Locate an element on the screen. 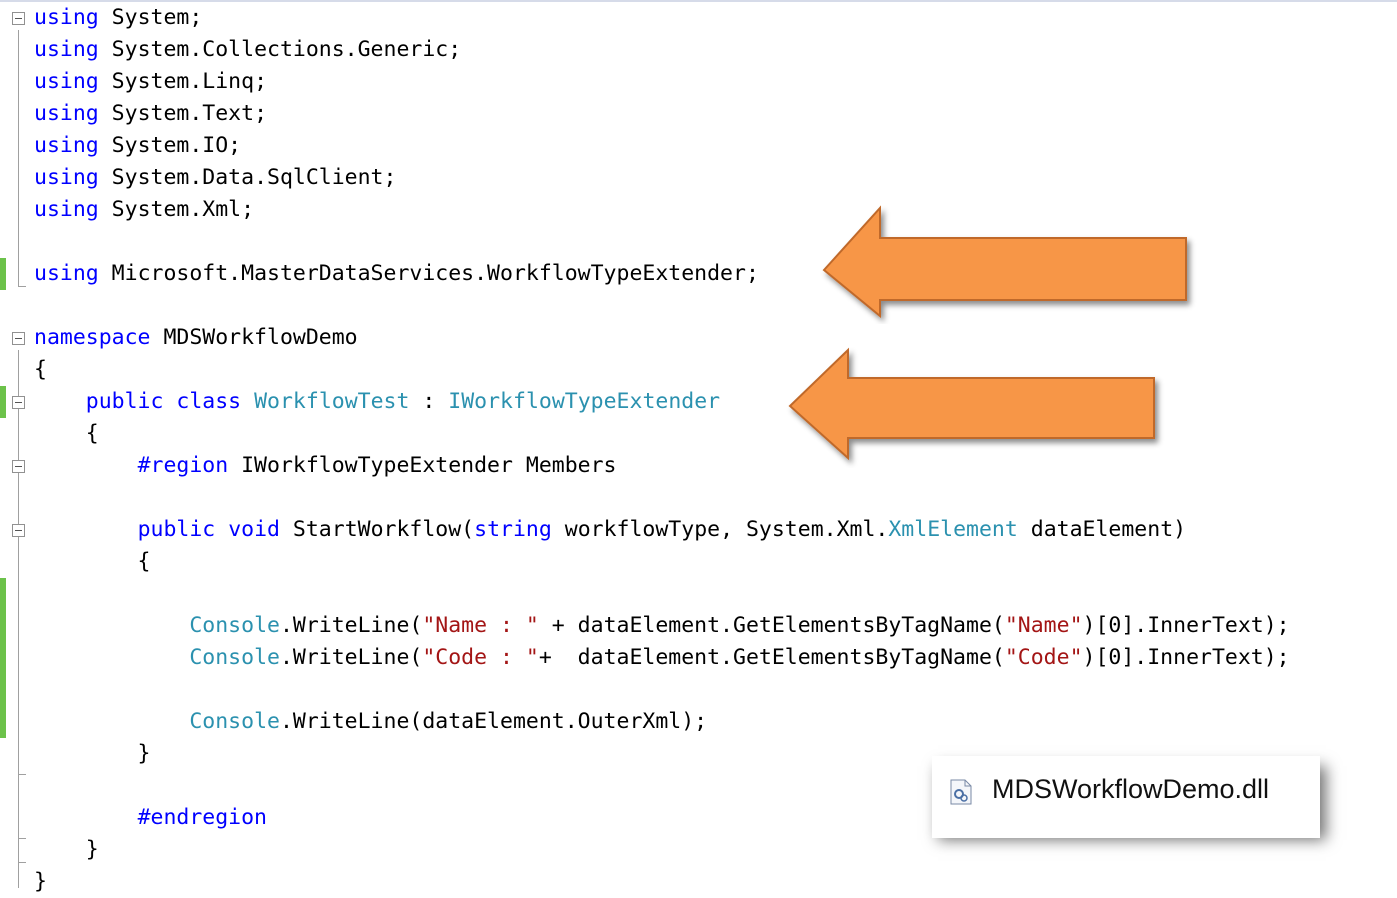  code-token: System; is located at coordinates (150, 17).